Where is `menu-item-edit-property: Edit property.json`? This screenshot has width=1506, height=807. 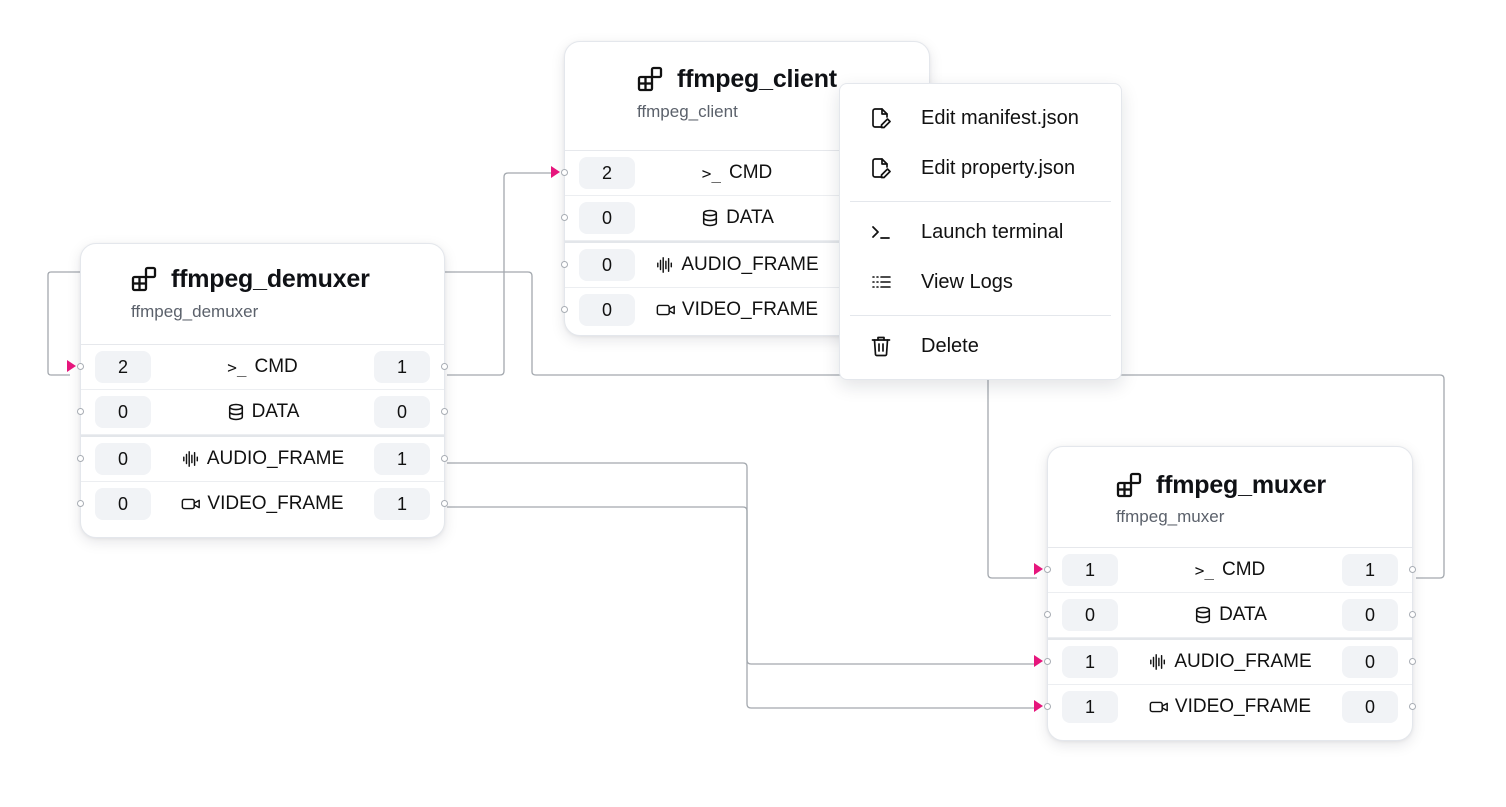
menu-item-edit-property: Edit property.json is located at coordinates (980, 168).